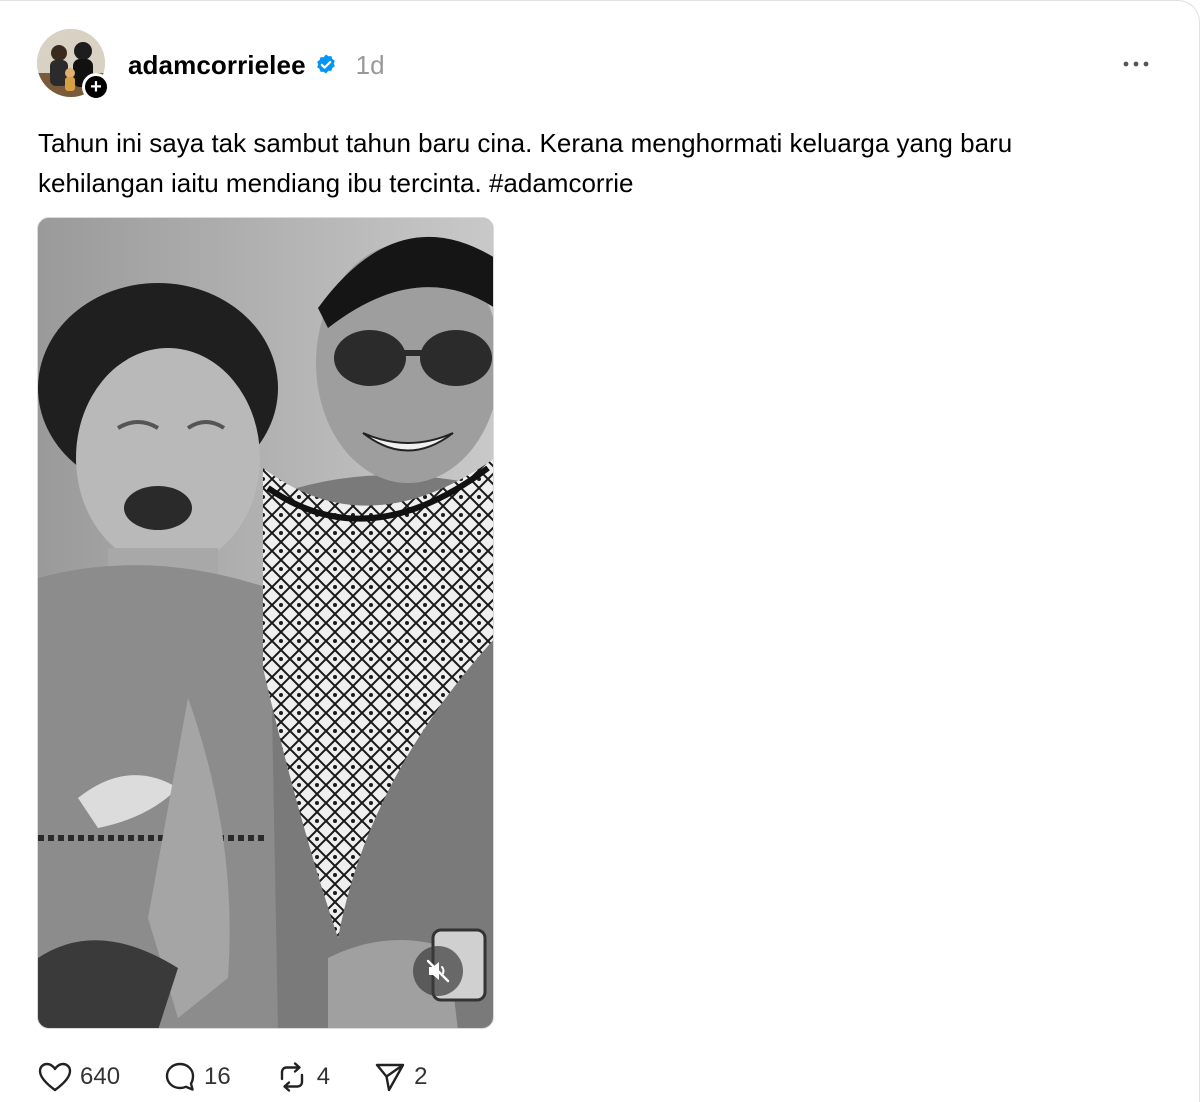 This screenshot has height=1102, width=1200. I want to click on post-timestamp: 1d, so click(370, 64).